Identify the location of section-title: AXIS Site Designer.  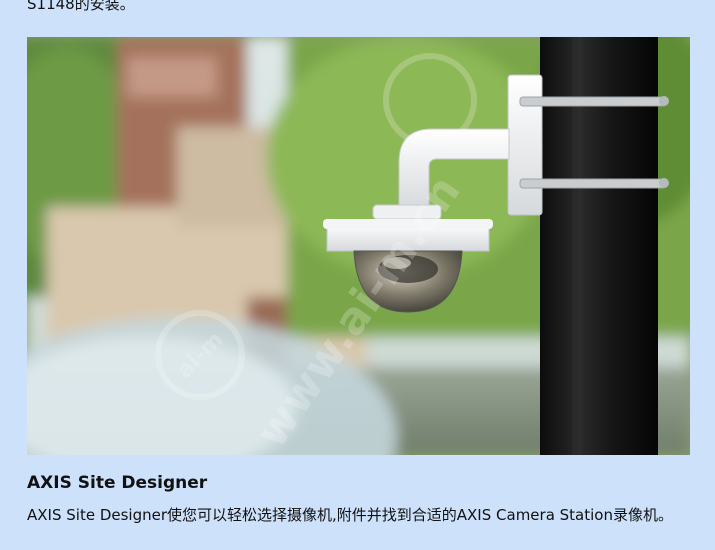
(117, 483).